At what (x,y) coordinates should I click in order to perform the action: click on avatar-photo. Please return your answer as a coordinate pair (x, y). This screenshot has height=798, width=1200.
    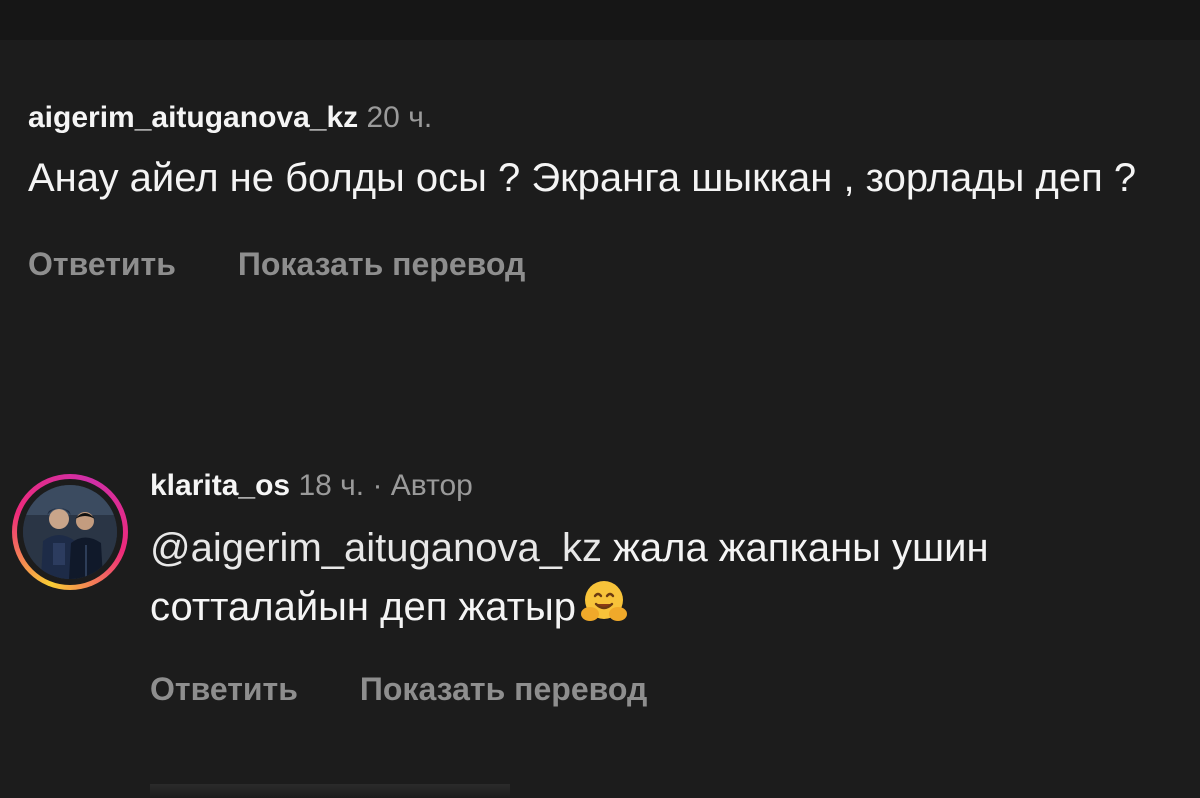
    Looking at the image, I should click on (70, 532).